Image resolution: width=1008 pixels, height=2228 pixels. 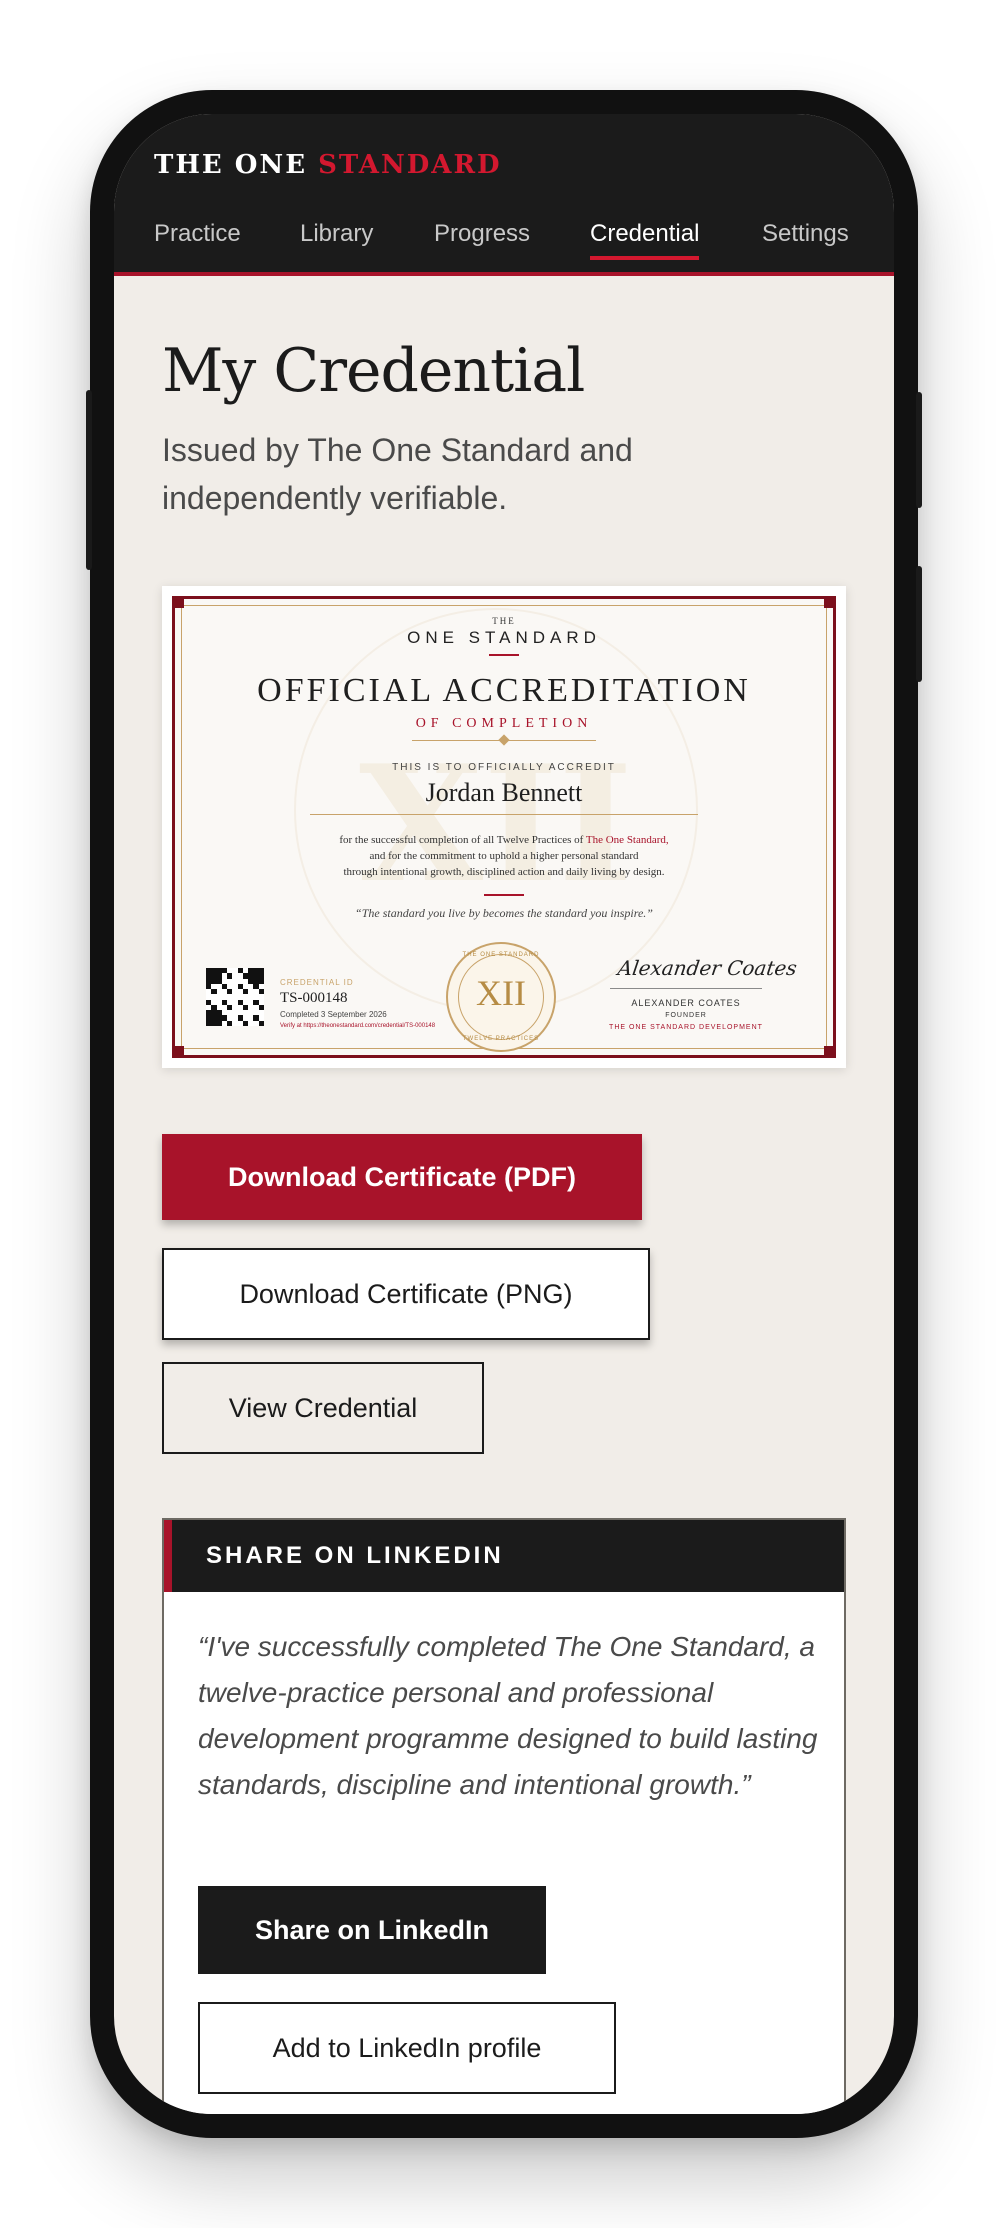 What do you see at coordinates (407, 2048) in the screenshot?
I see `add-to-linkedin-profile-button: Add to LinkedIn profile` at bounding box center [407, 2048].